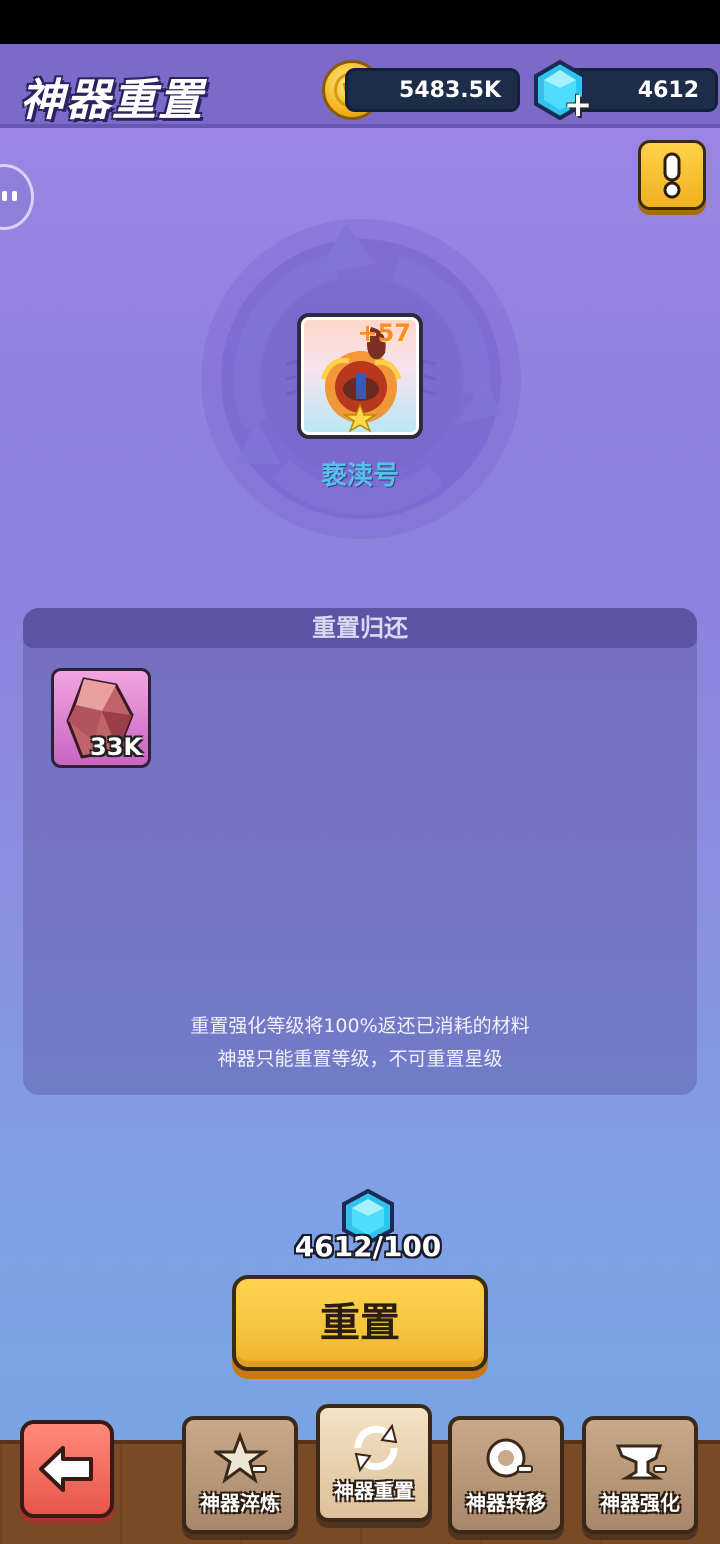  Describe the element at coordinates (450, 90) in the screenshot. I see `coin-amount: 5483.5K` at that location.